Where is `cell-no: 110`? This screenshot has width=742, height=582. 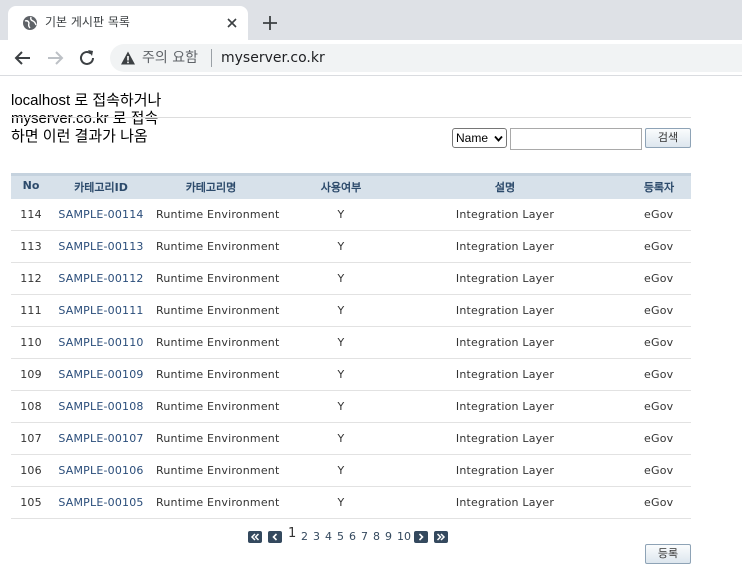 cell-no: 110 is located at coordinates (31, 342).